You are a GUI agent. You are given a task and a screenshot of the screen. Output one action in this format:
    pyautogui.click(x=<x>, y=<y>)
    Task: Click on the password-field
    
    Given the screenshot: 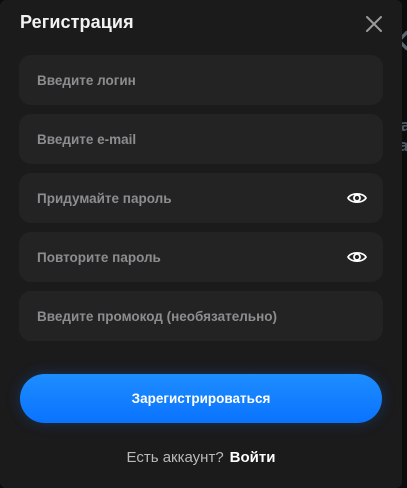 What is the action you would take?
    pyautogui.click(x=201, y=198)
    